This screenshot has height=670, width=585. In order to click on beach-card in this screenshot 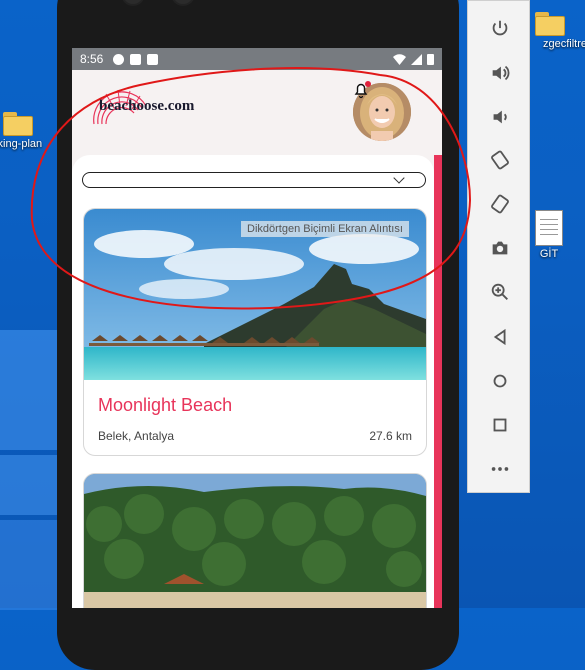, I will do `click(255, 540)`.